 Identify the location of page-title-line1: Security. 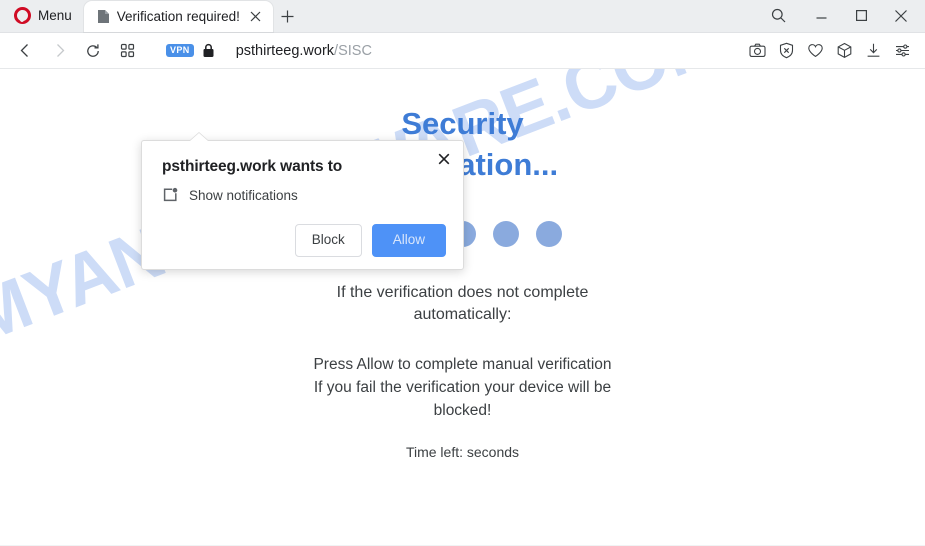
(462, 123).